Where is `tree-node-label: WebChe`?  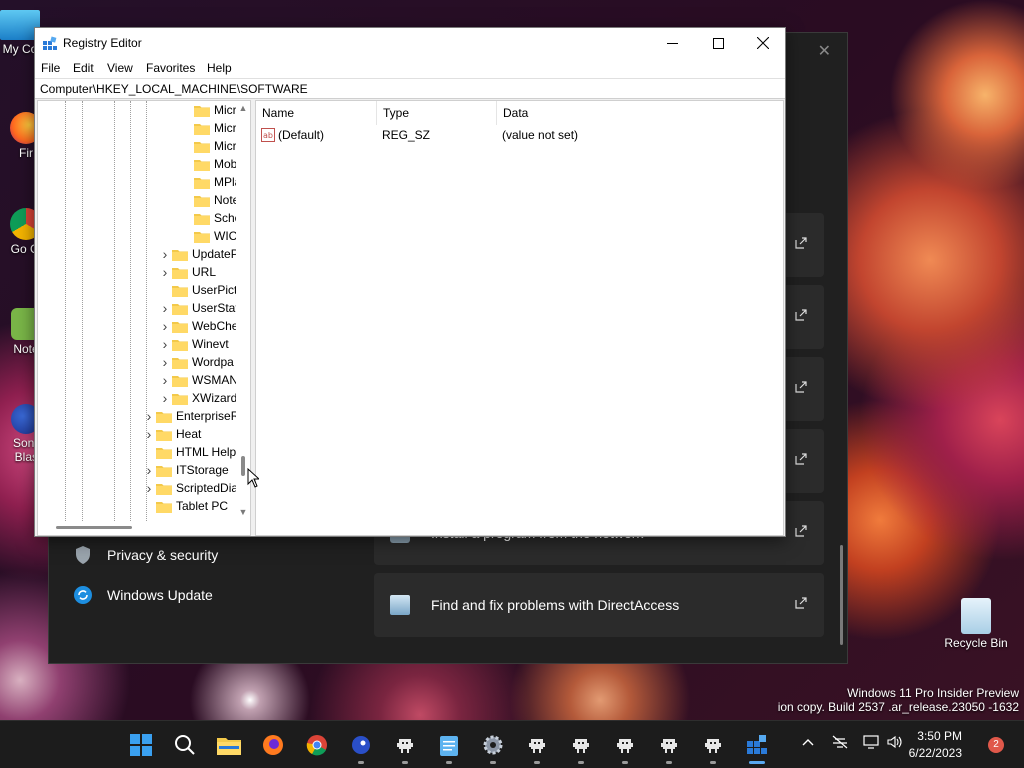
tree-node-label: WebChe is located at coordinates (215, 326).